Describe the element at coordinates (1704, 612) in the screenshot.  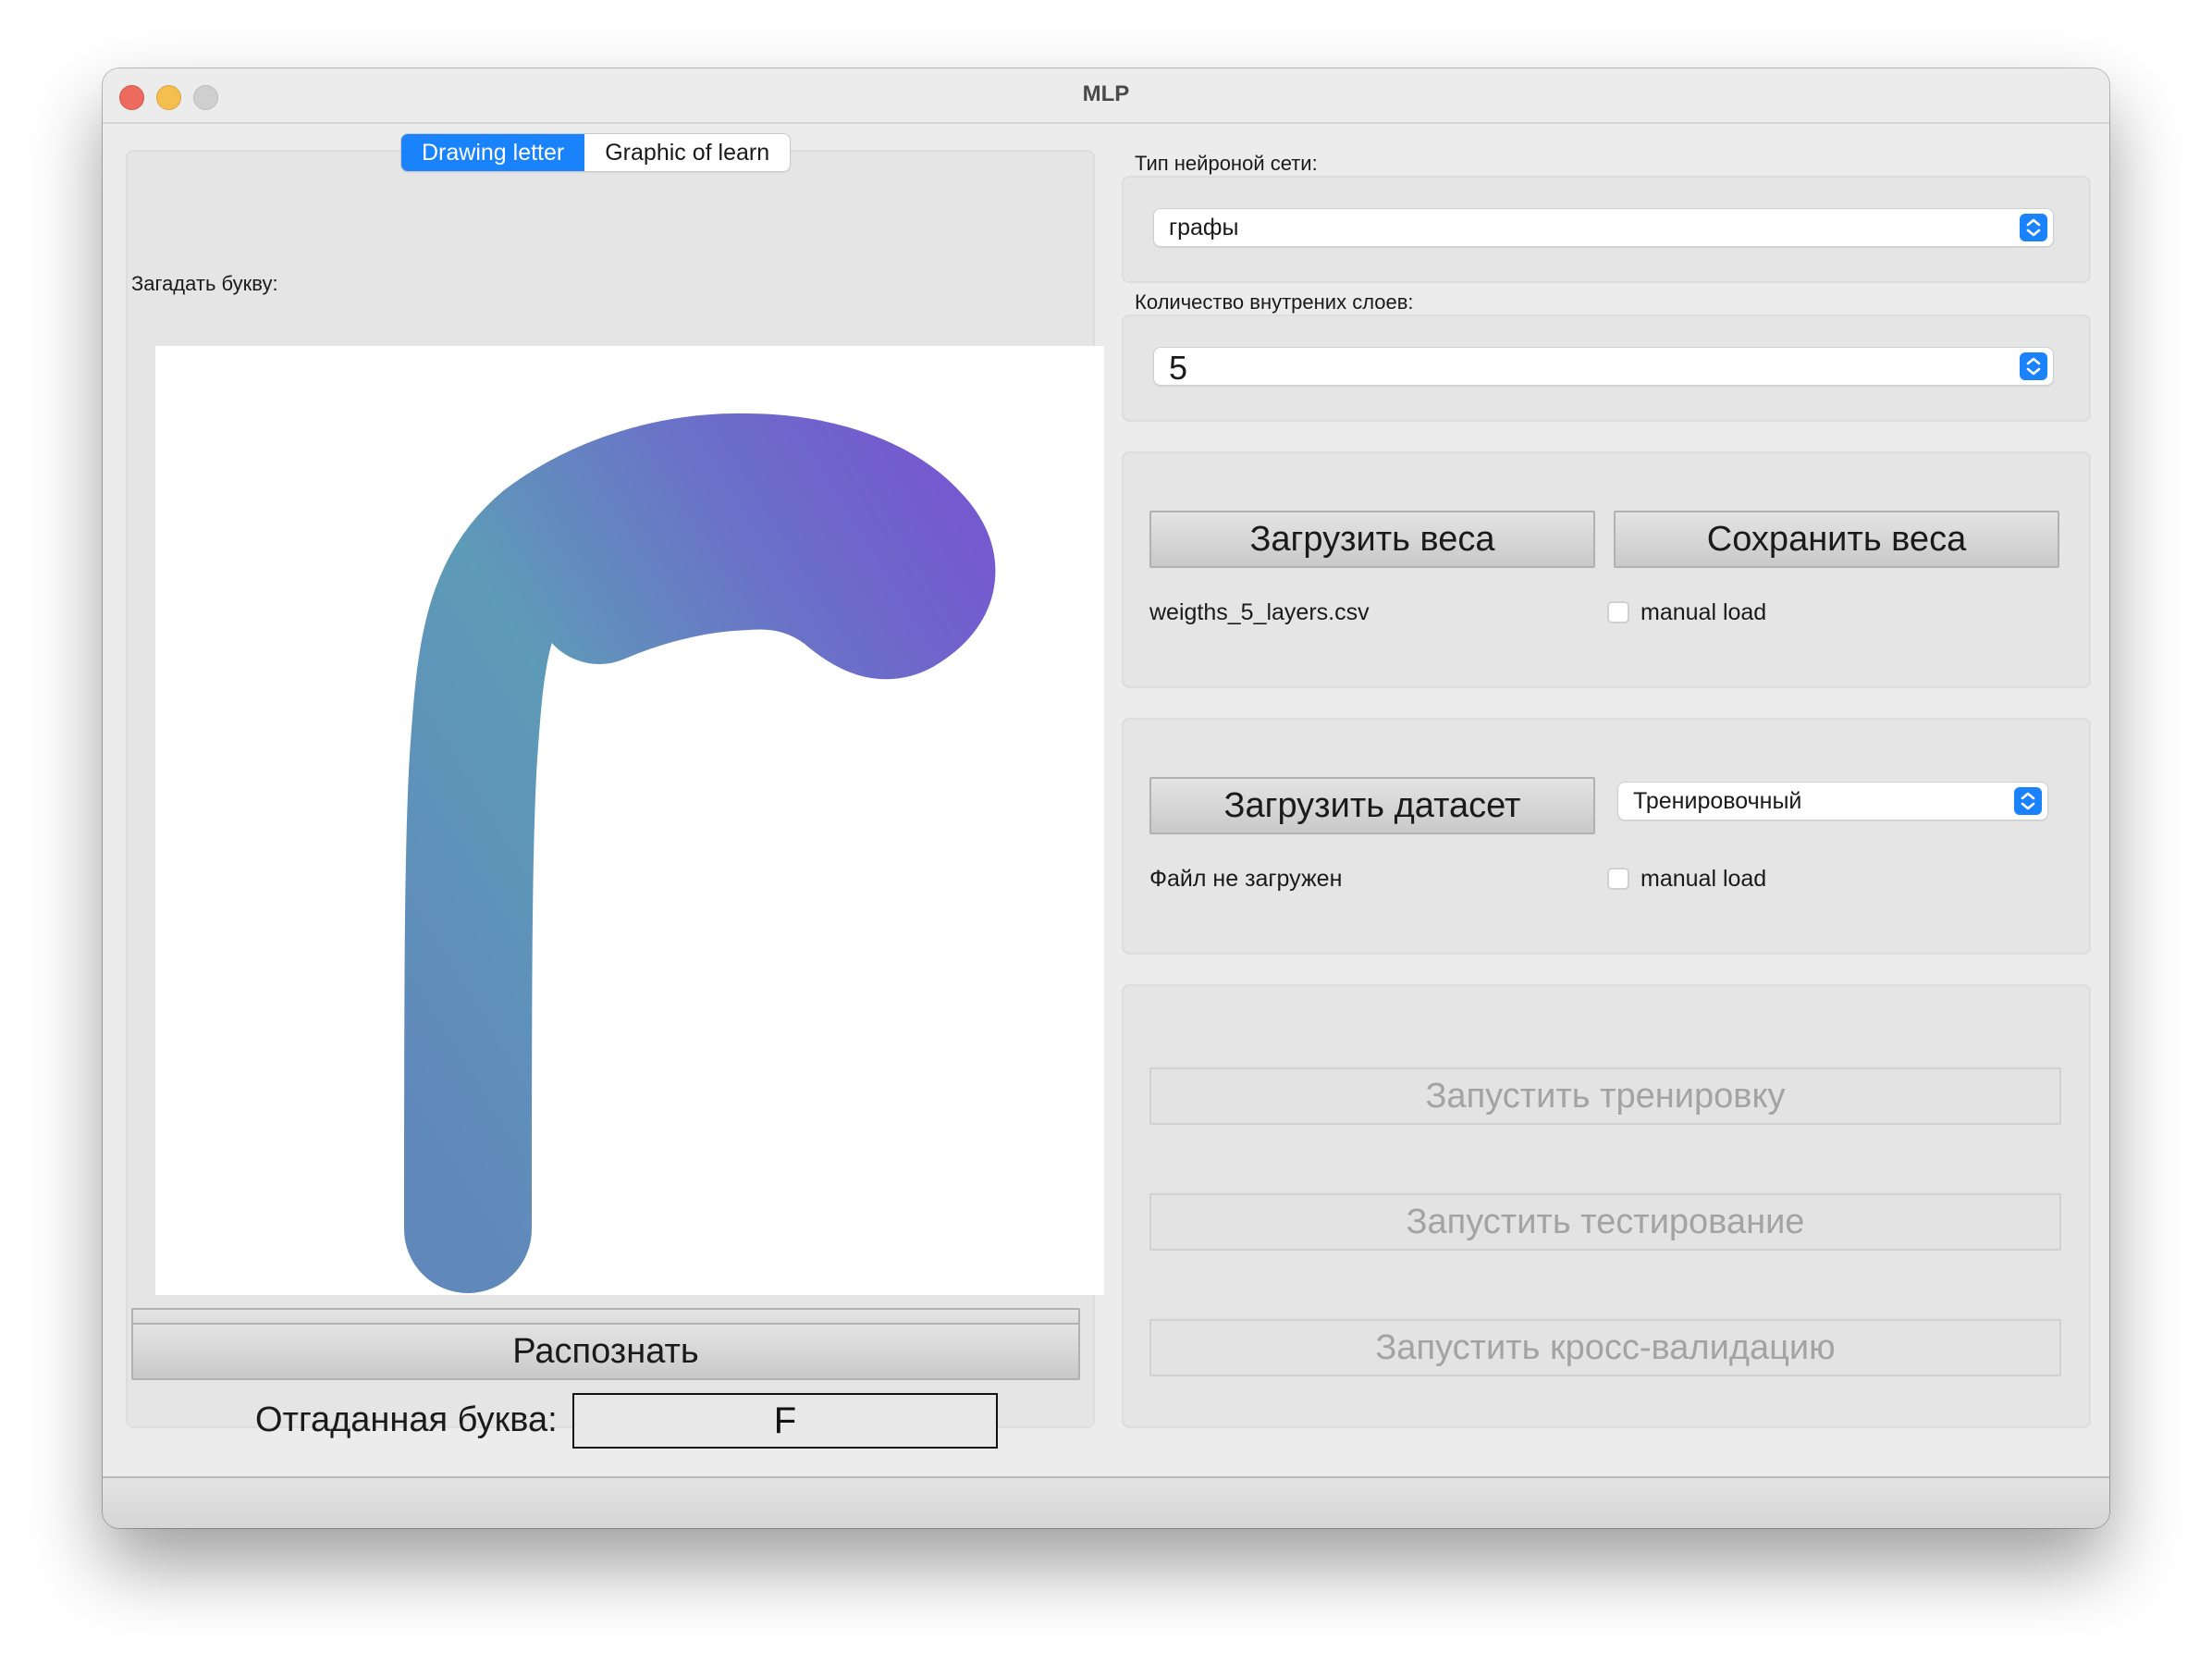
I see `weights-manual-load-label: manual load` at that location.